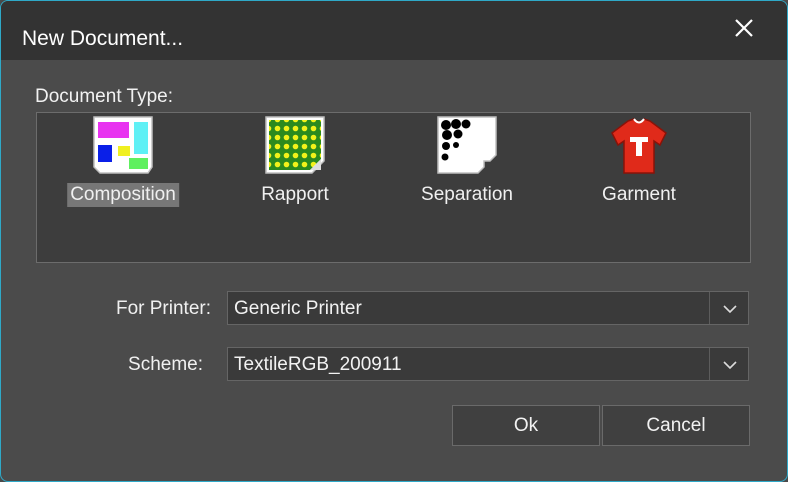  I want to click on document-type-composition-label: Composition, so click(123, 195).